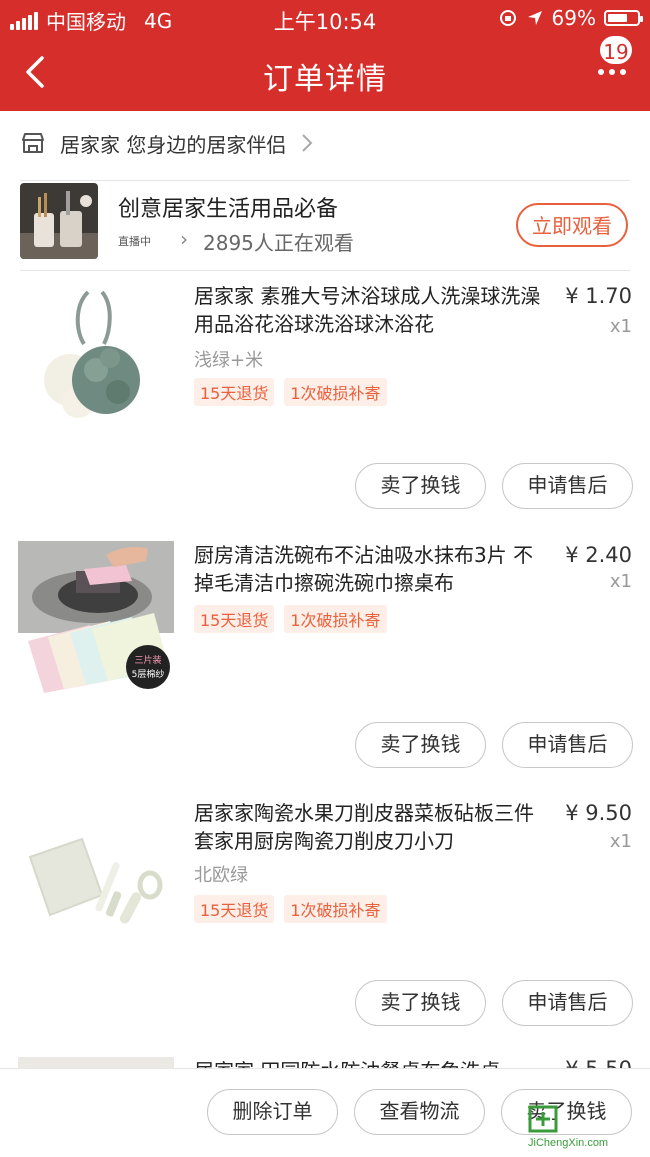  I want to click on product-price: ¥ 2.40, so click(598, 555).